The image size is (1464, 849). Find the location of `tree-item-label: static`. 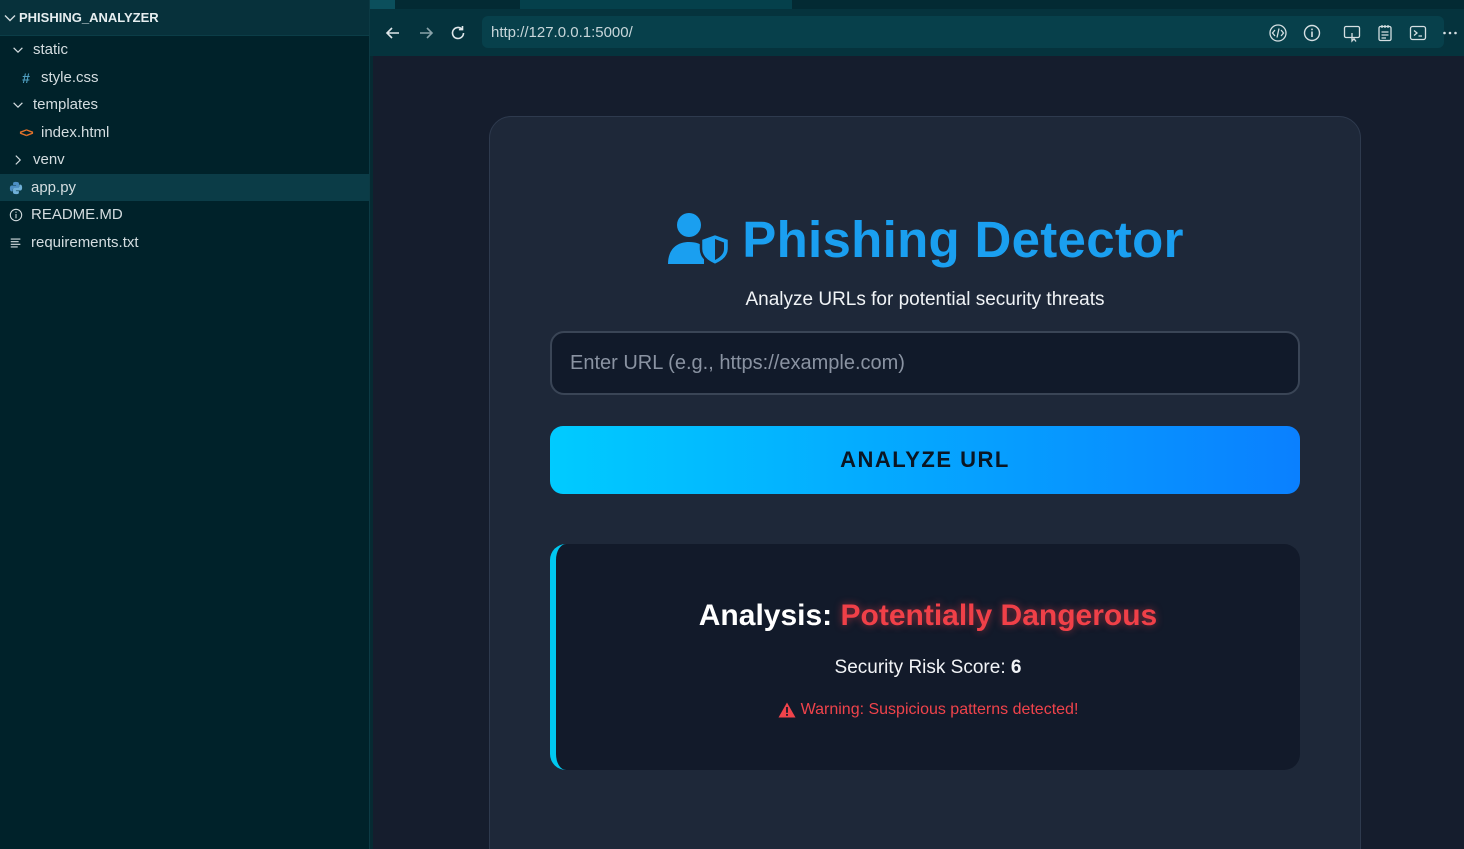

tree-item-label: static is located at coordinates (51, 49).